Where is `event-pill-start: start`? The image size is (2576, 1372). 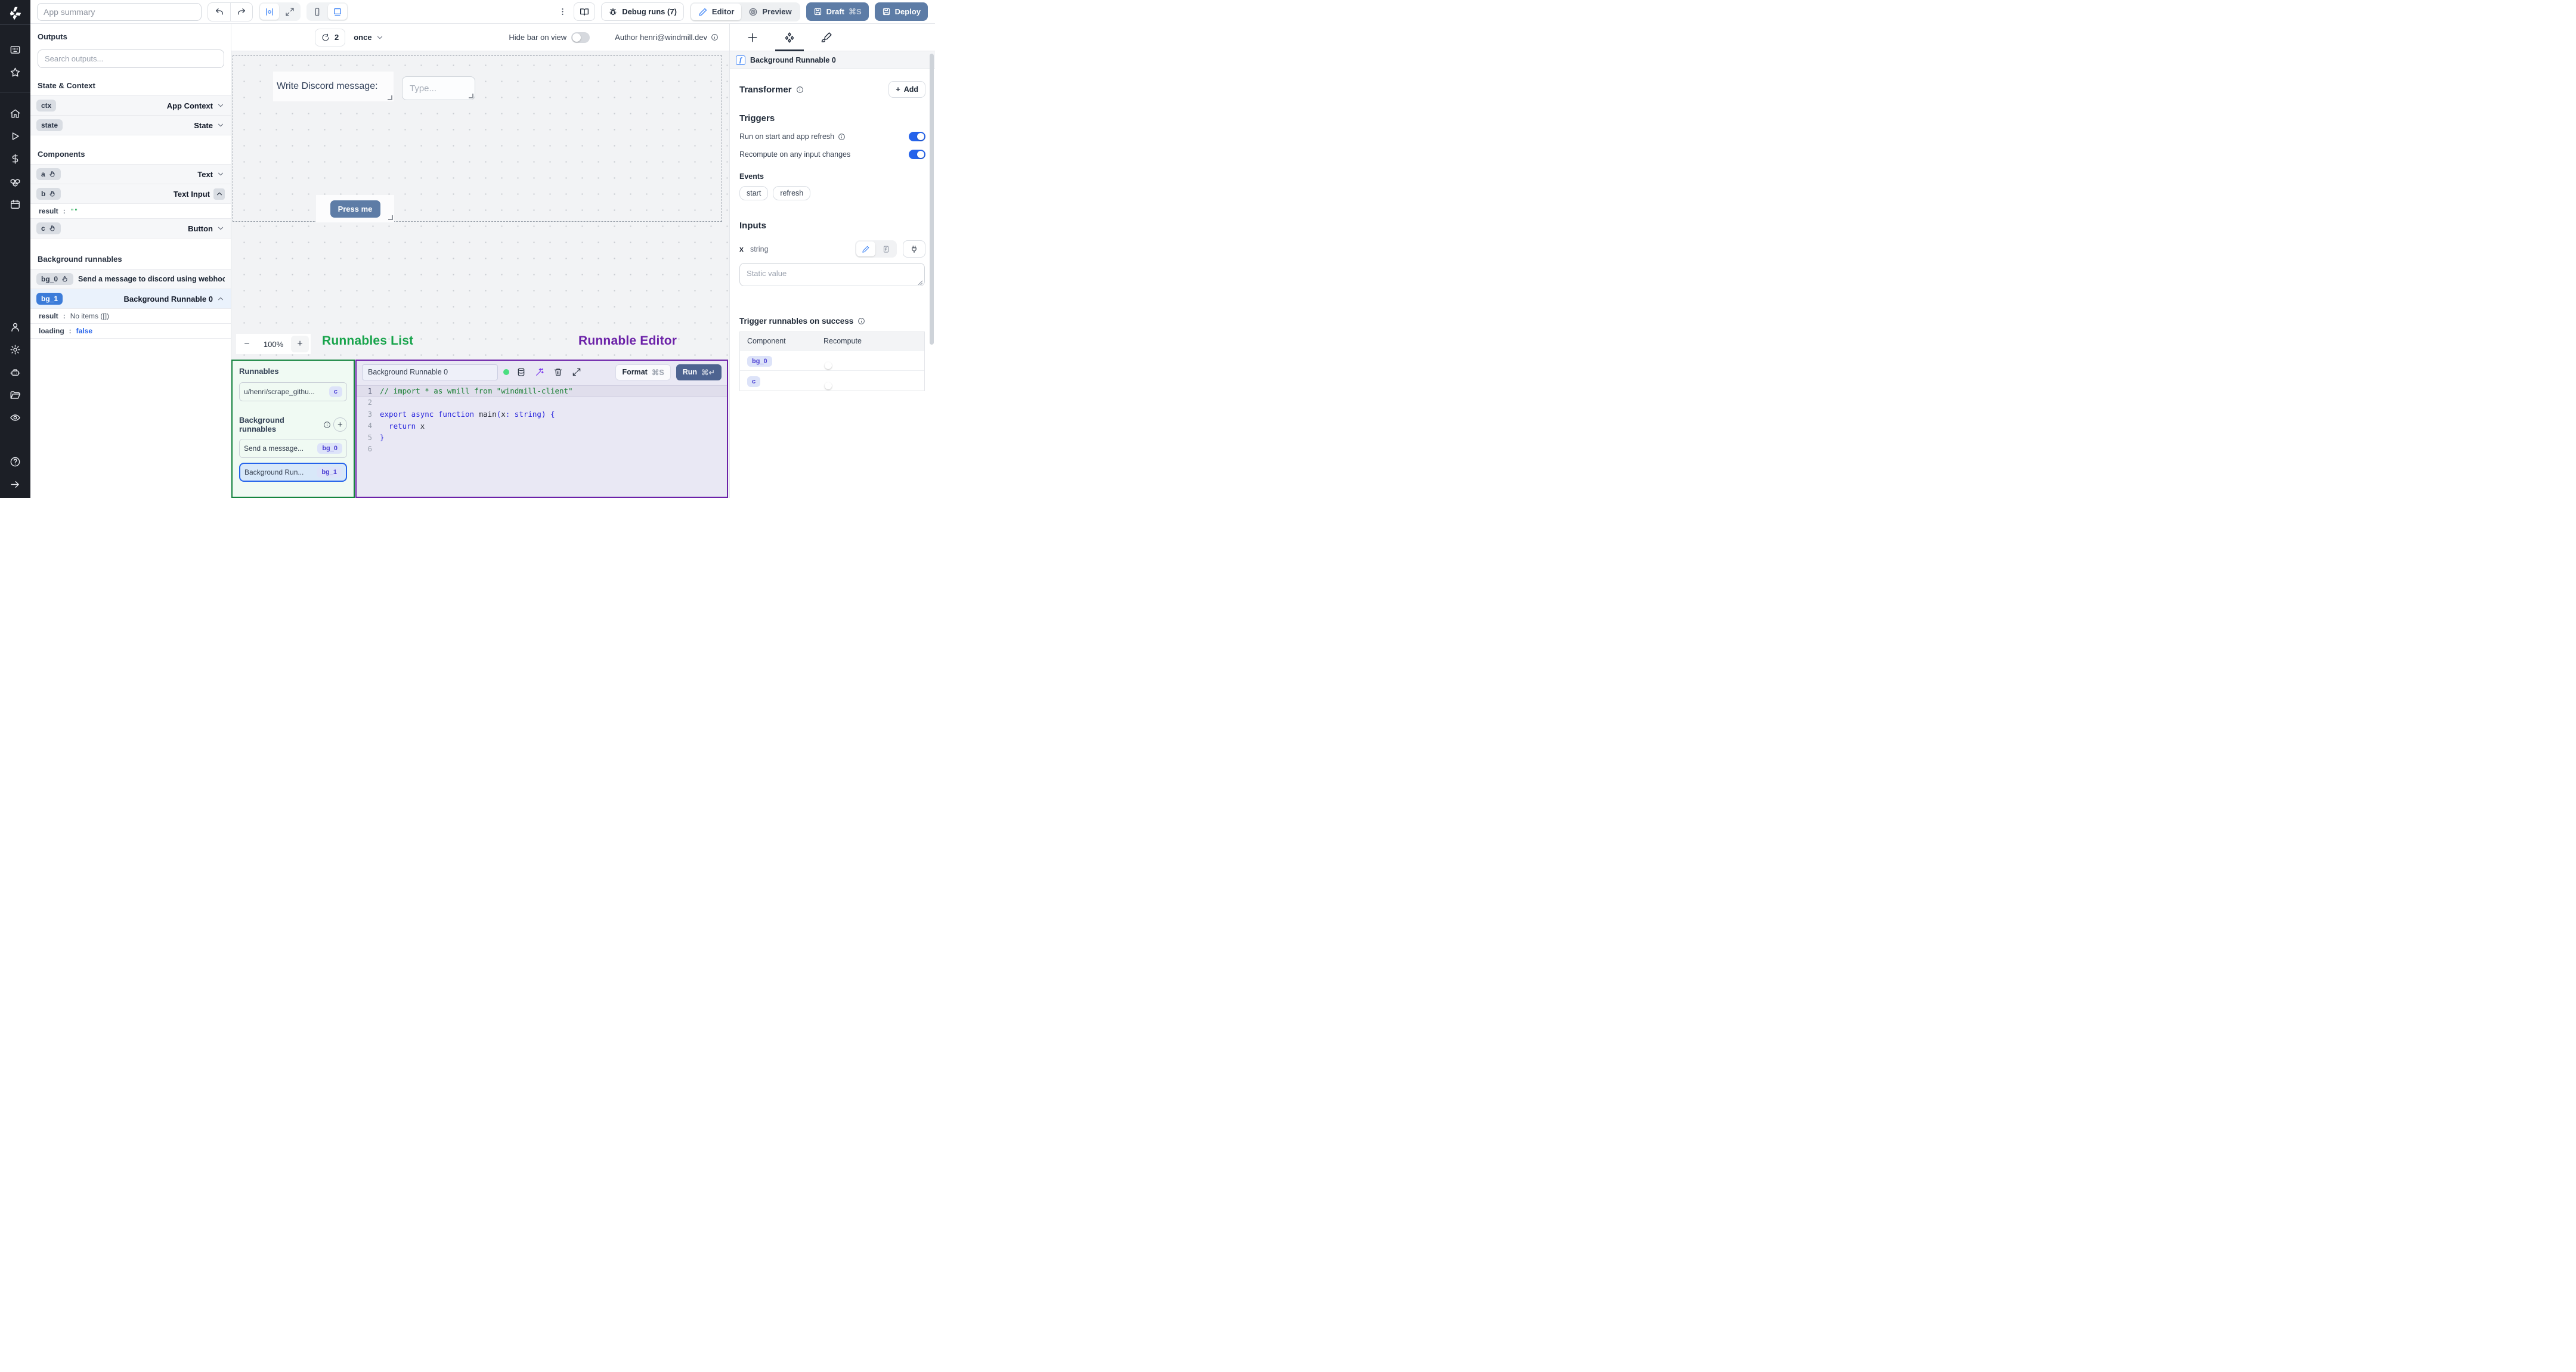 event-pill-start: start is located at coordinates (754, 193).